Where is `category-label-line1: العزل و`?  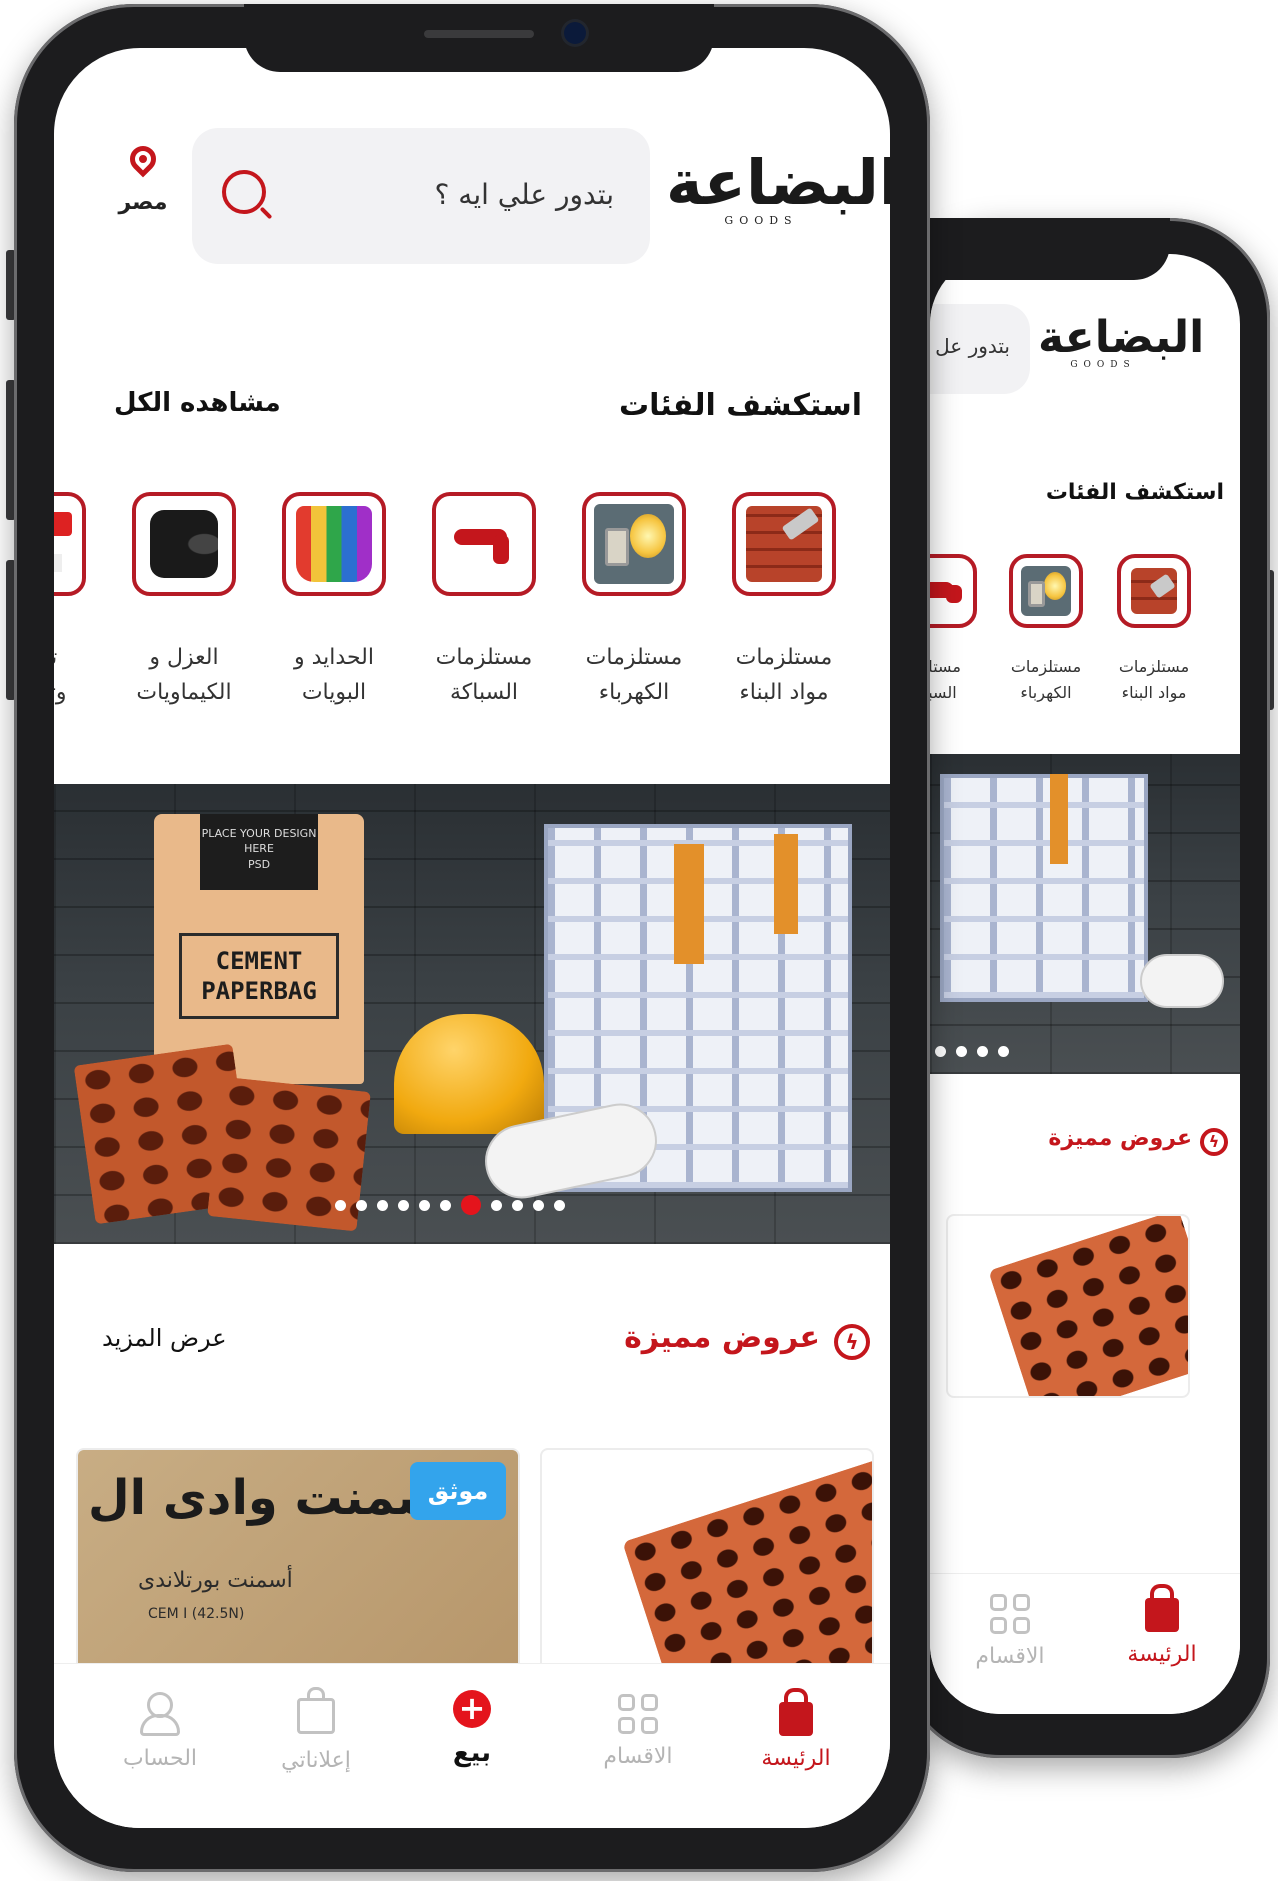
category-label-line1: العزل و is located at coordinates (184, 657).